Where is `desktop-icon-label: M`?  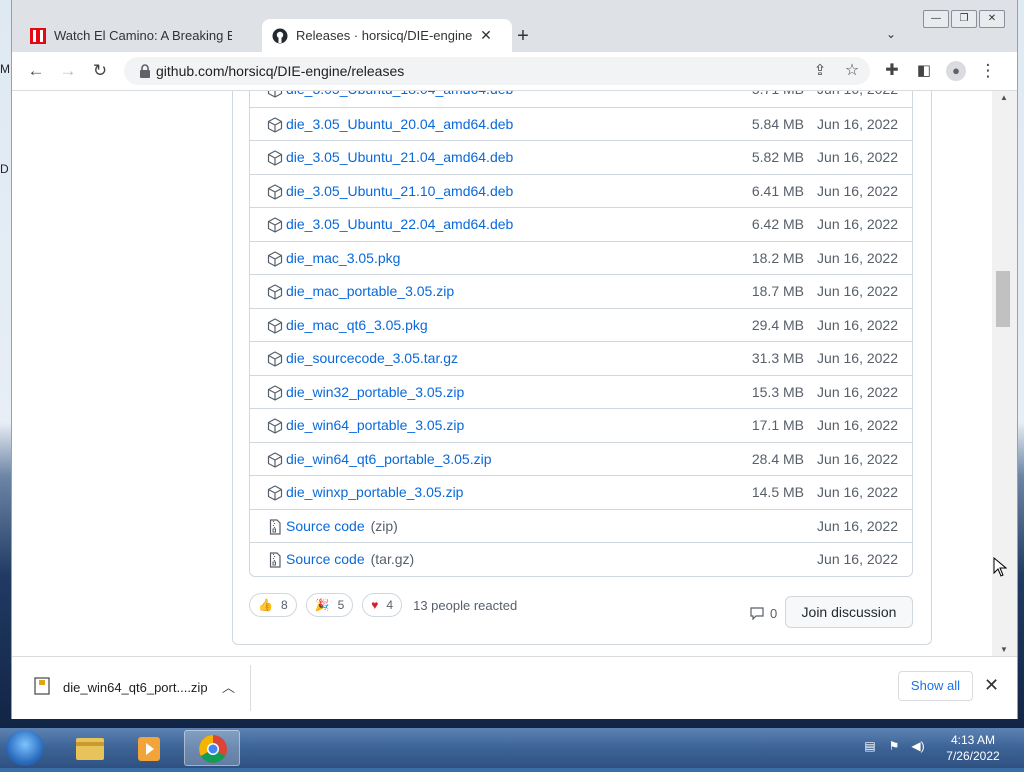
desktop-icon-label: M is located at coordinates (5, 69).